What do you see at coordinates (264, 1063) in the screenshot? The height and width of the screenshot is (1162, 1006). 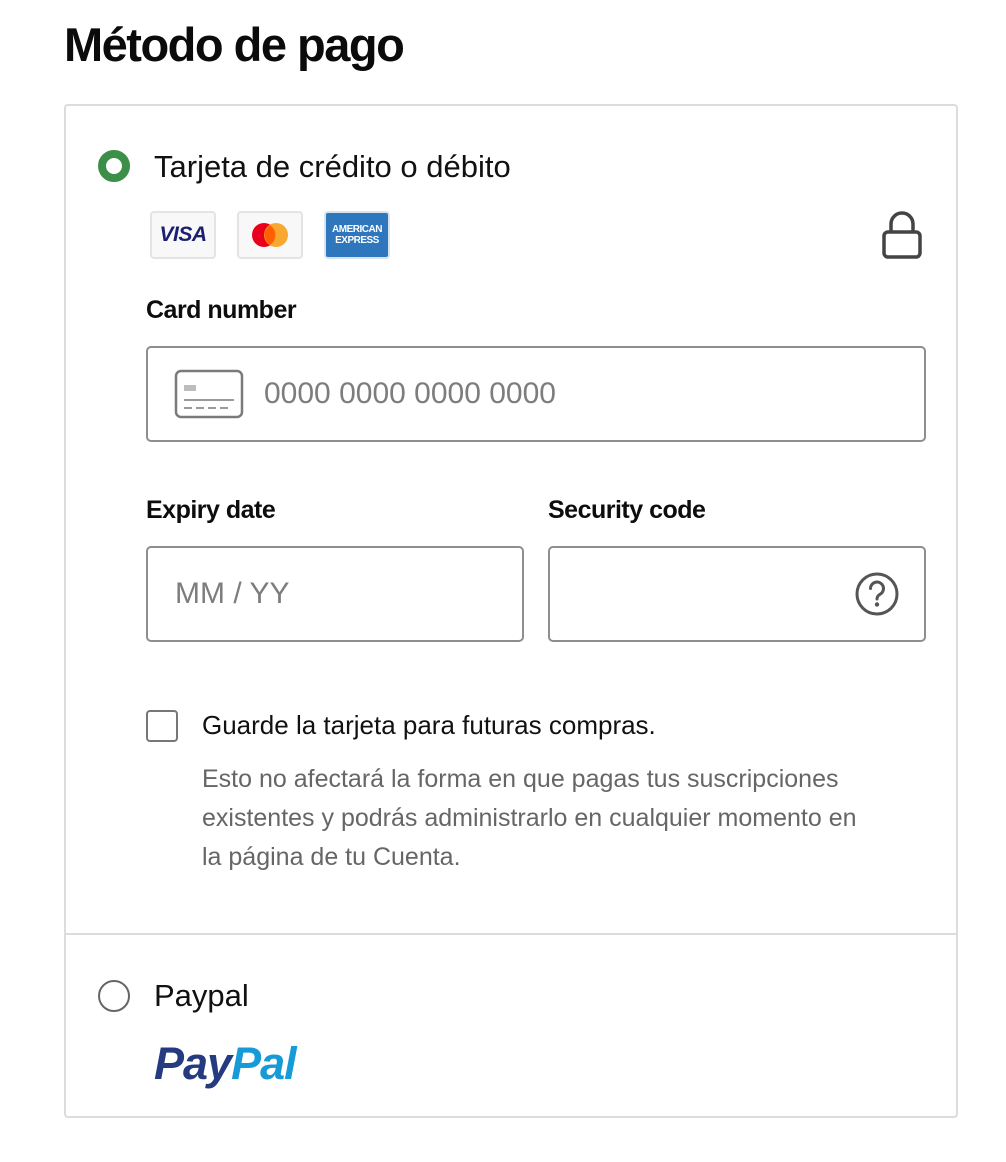 I see `paypal-logo-part2: Pal` at bounding box center [264, 1063].